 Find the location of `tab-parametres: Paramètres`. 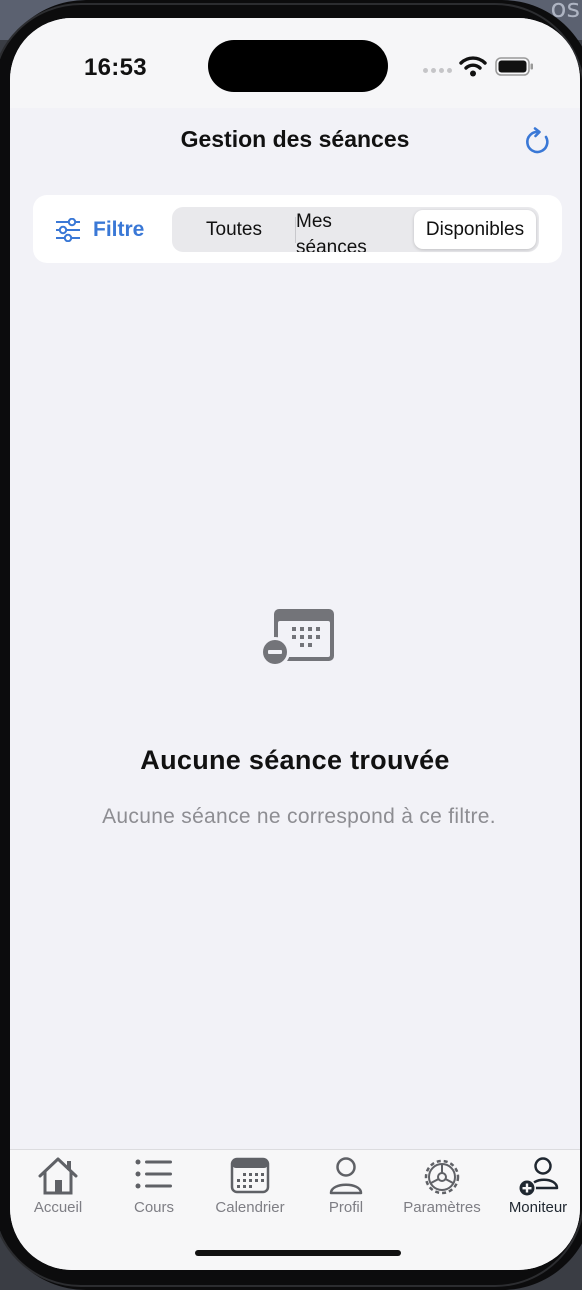

tab-parametres: Paramètres is located at coordinates (442, 1185).